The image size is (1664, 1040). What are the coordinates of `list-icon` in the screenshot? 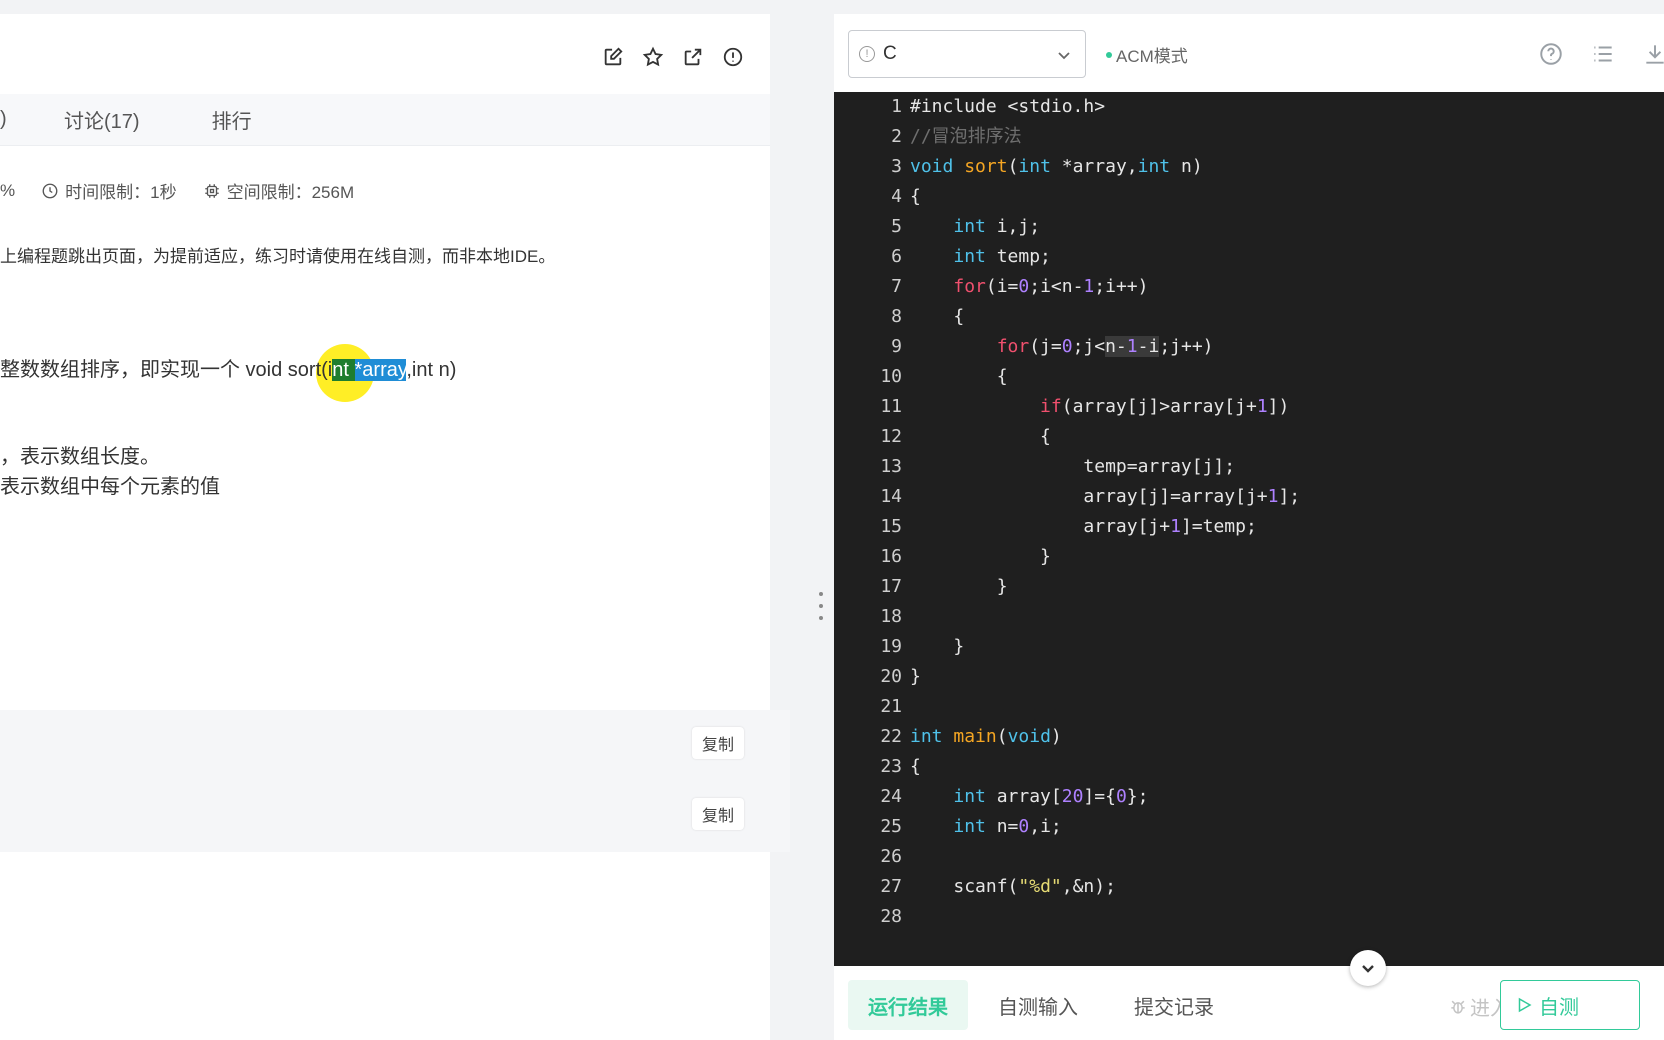 It's located at (1603, 54).